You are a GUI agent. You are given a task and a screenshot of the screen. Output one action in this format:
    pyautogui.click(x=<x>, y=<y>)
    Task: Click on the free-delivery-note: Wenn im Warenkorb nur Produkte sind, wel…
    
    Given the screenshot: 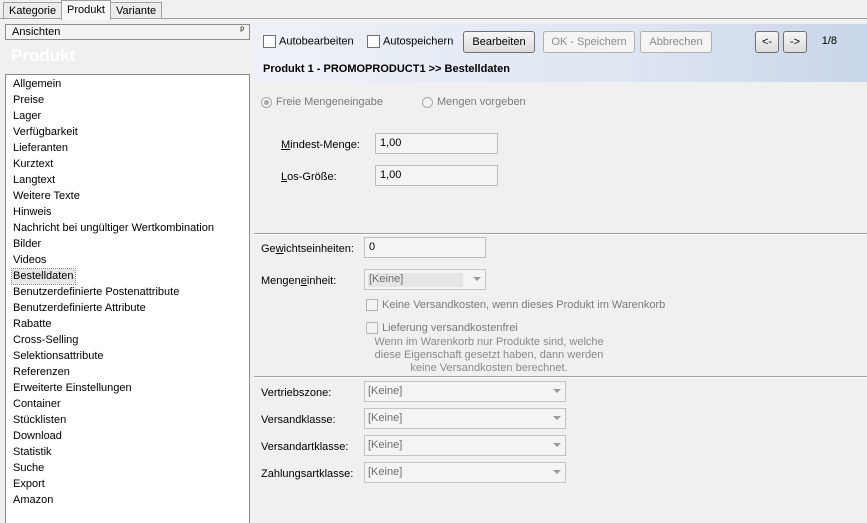 What is the action you would take?
    pyautogui.click(x=489, y=355)
    